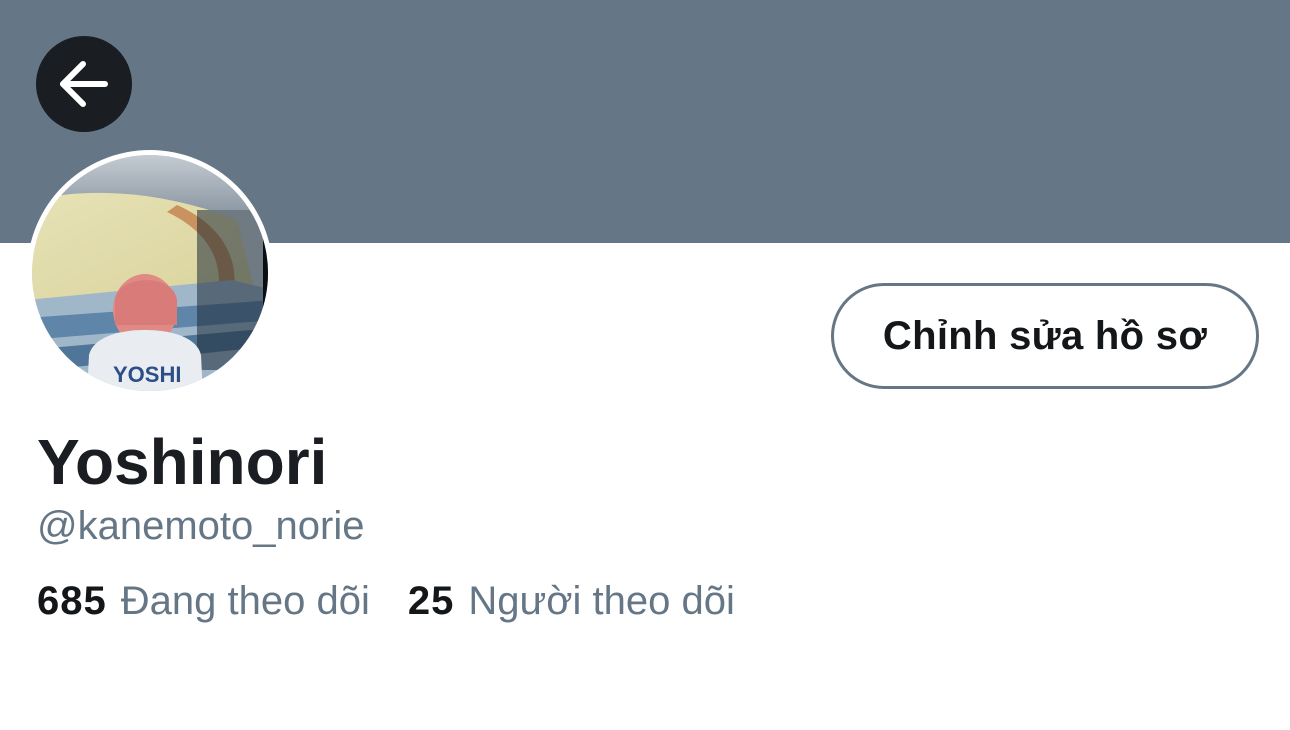  Describe the element at coordinates (72, 601) in the screenshot. I see `following-count: 685` at that location.